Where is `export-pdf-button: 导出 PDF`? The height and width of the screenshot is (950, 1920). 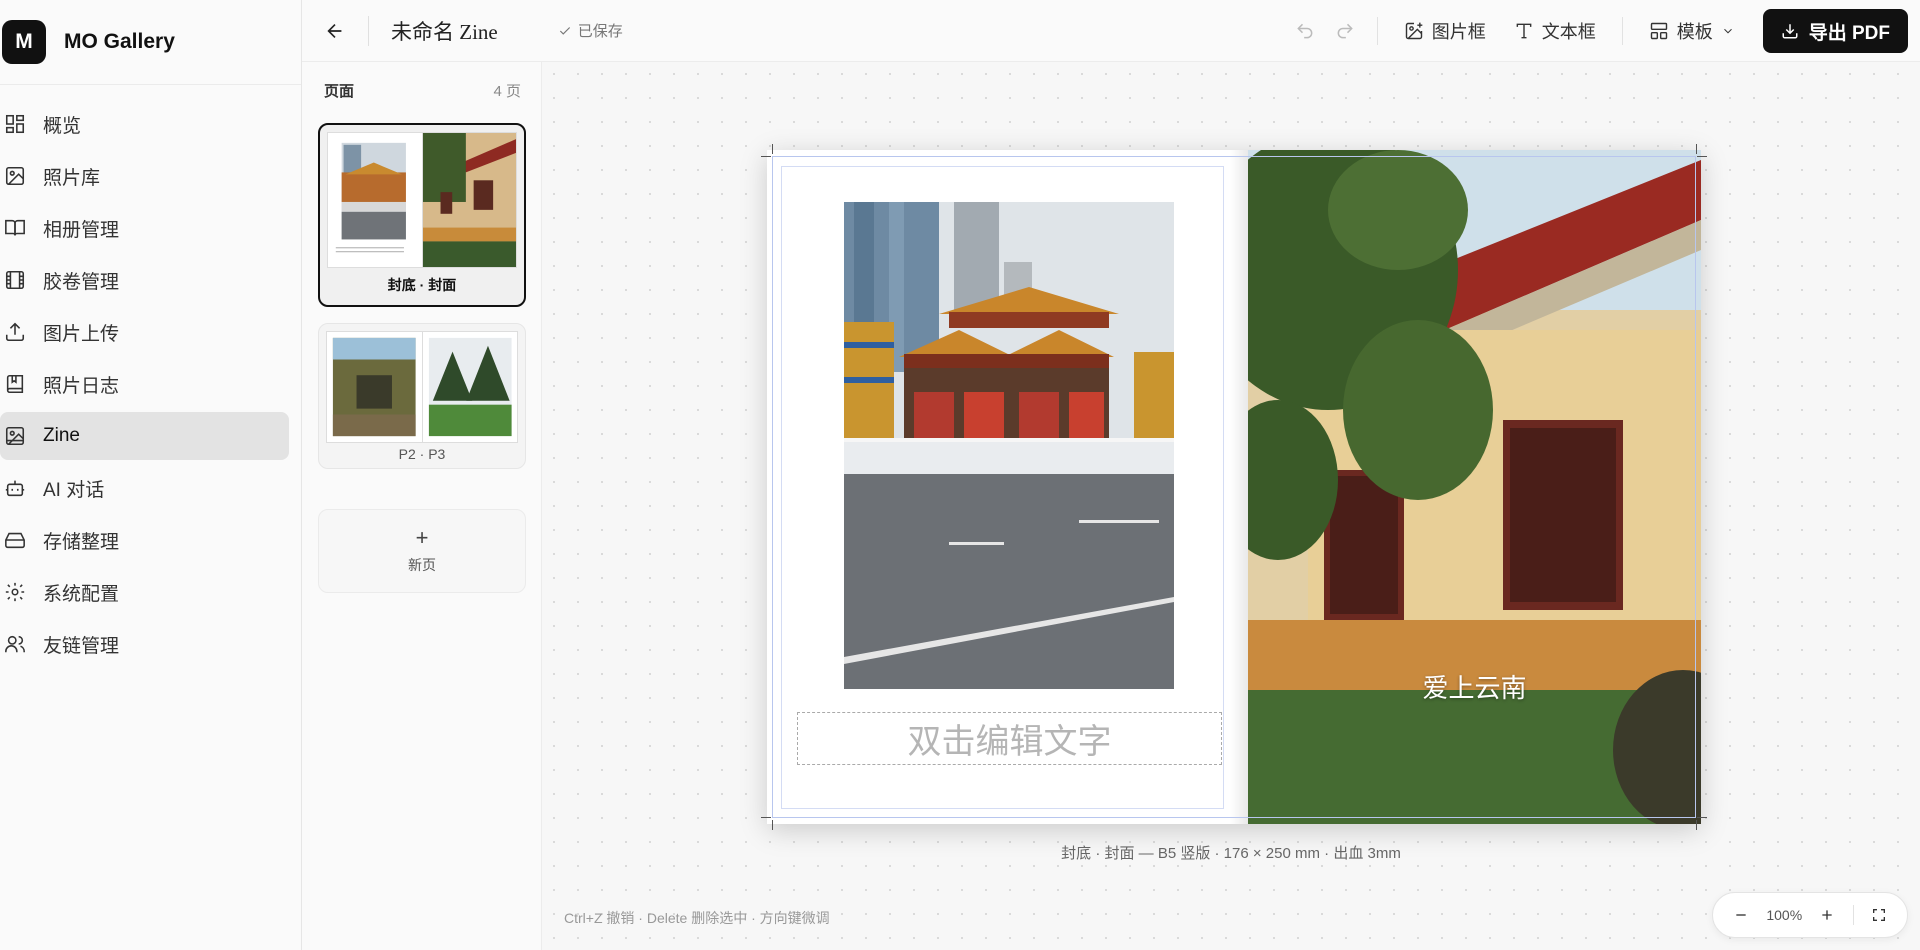
export-pdf-button: 导出 PDF is located at coordinates (1835, 31).